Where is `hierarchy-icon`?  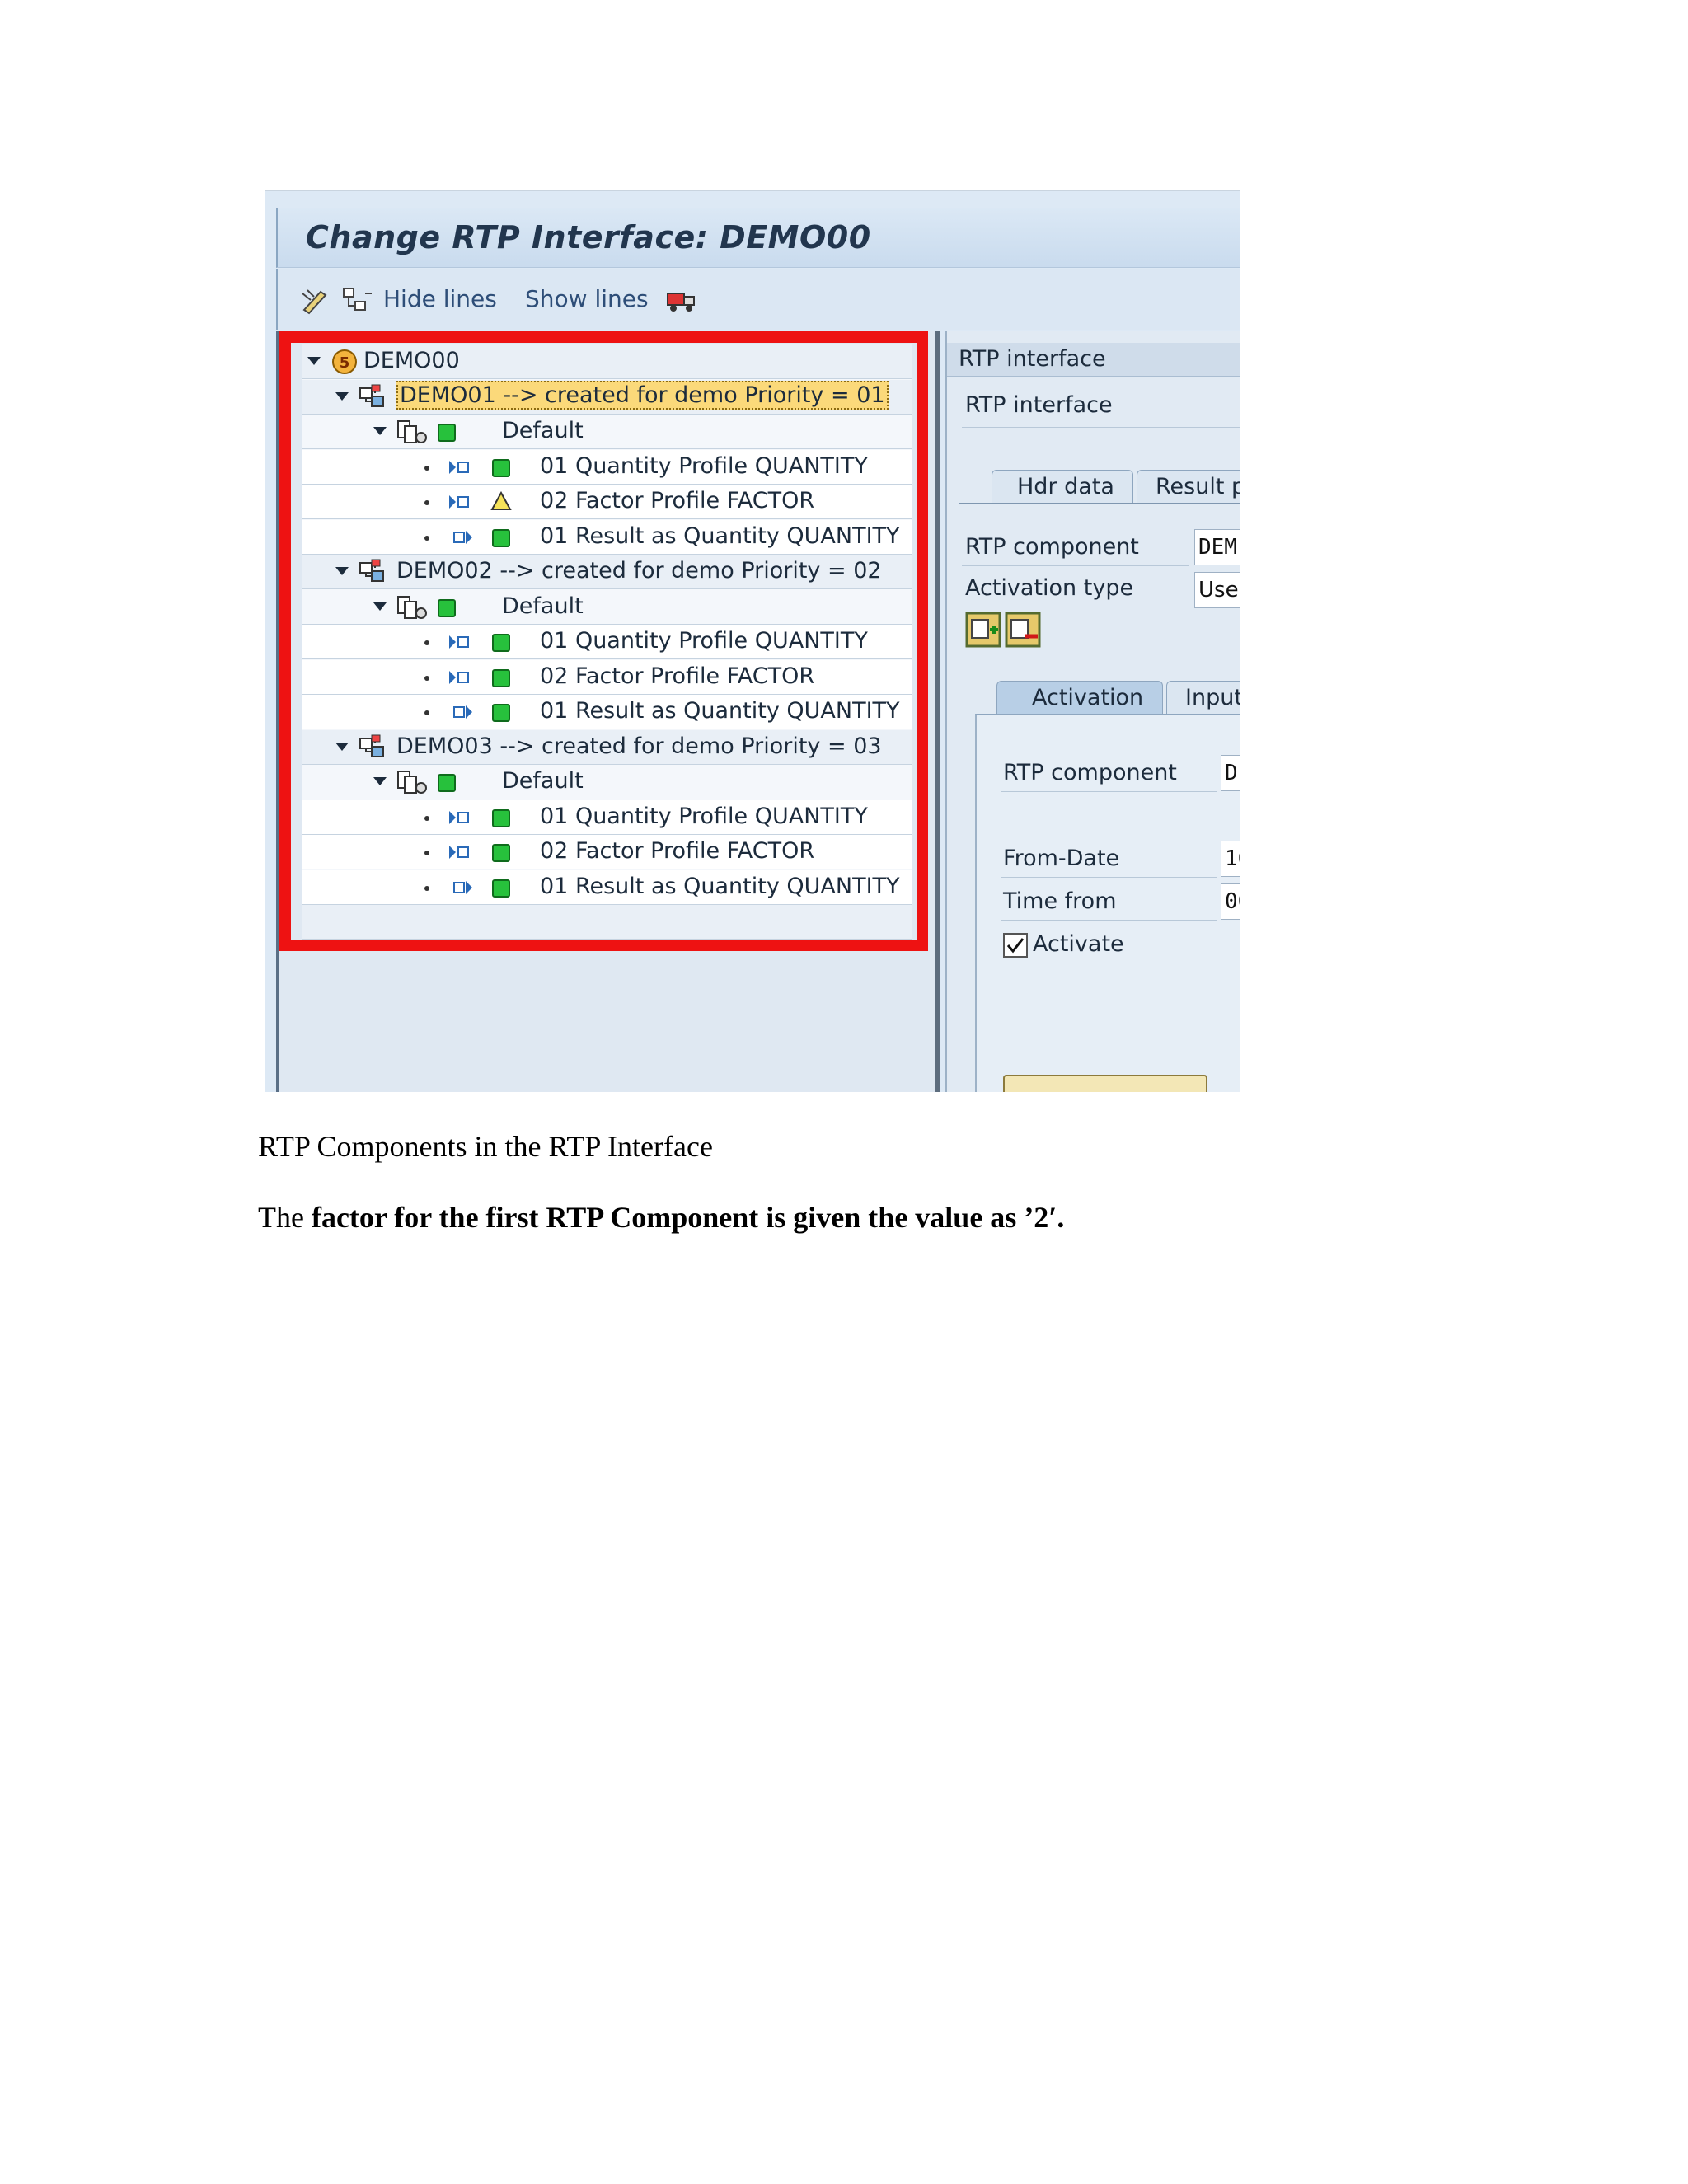
hierarchy-icon is located at coordinates (357, 300).